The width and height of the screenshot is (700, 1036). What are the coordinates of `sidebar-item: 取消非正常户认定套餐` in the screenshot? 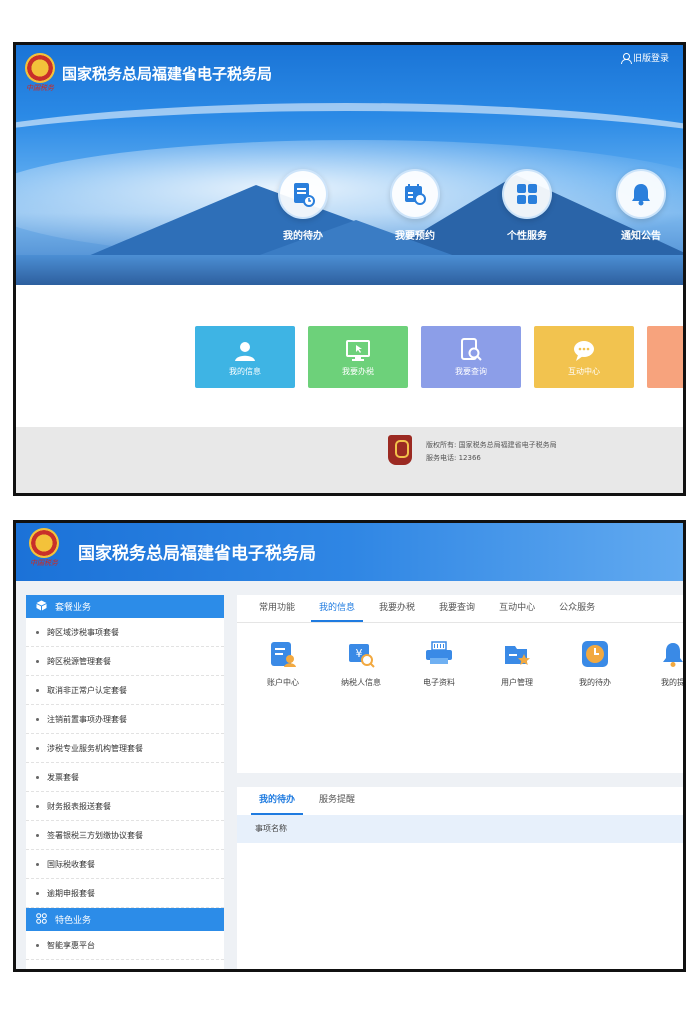 It's located at (125, 690).